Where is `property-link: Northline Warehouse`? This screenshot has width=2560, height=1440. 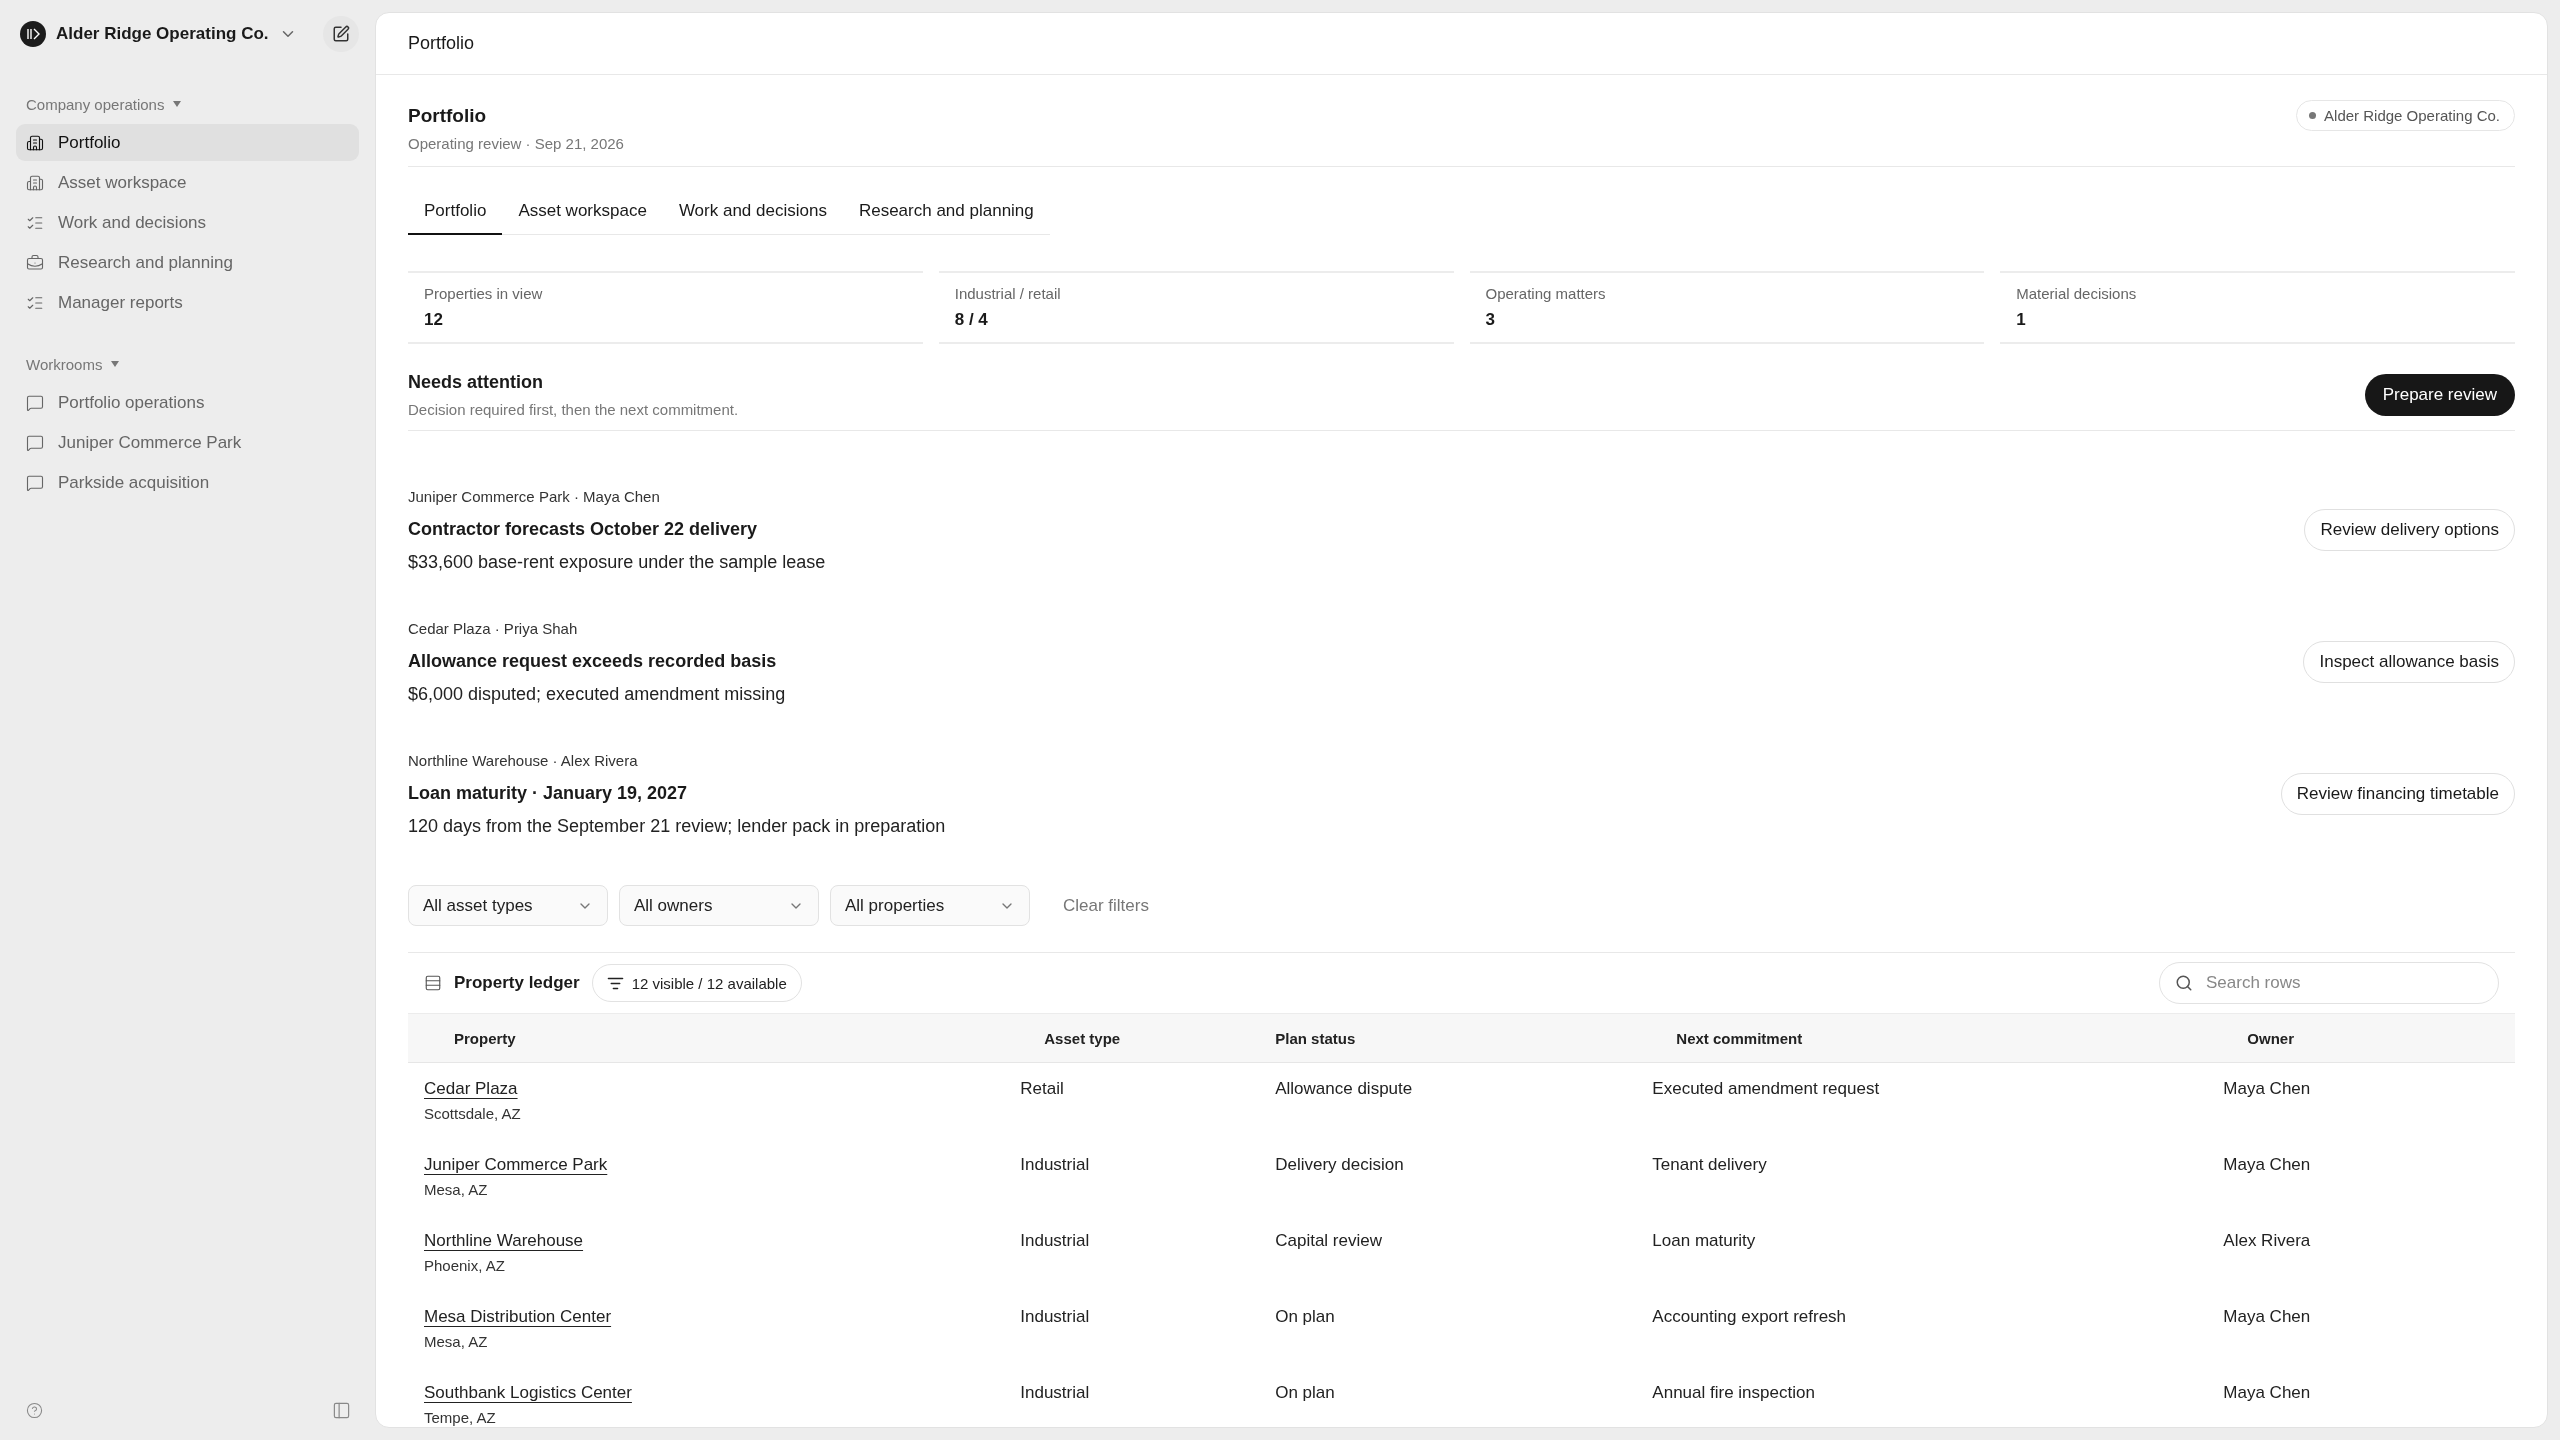 property-link: Northline Warehouse is located at coordinates (504, 1241).